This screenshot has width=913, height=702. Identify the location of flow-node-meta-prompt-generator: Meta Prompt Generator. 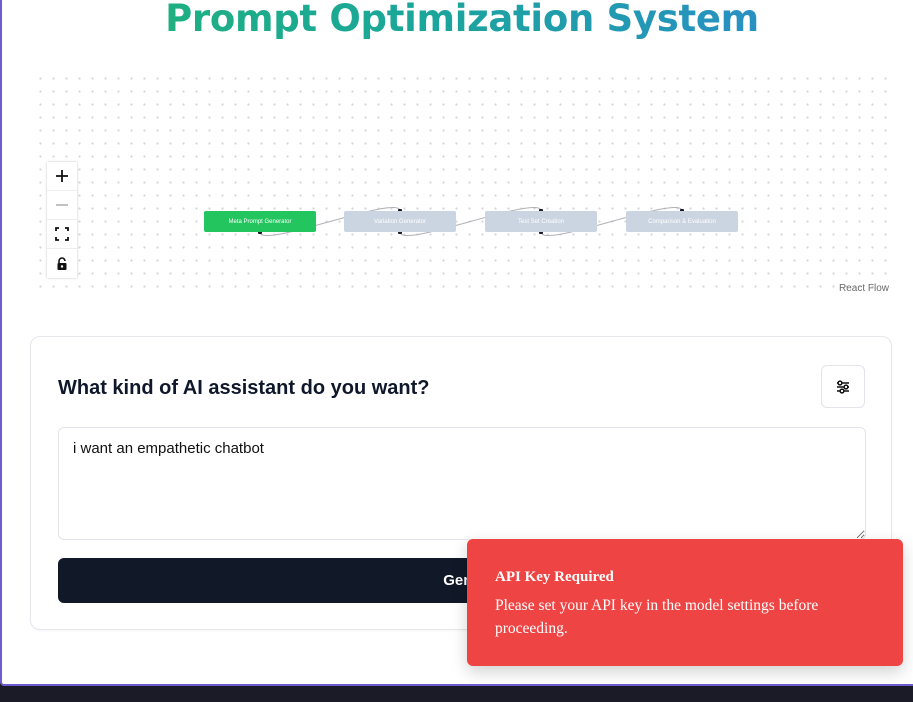
(260, 221).